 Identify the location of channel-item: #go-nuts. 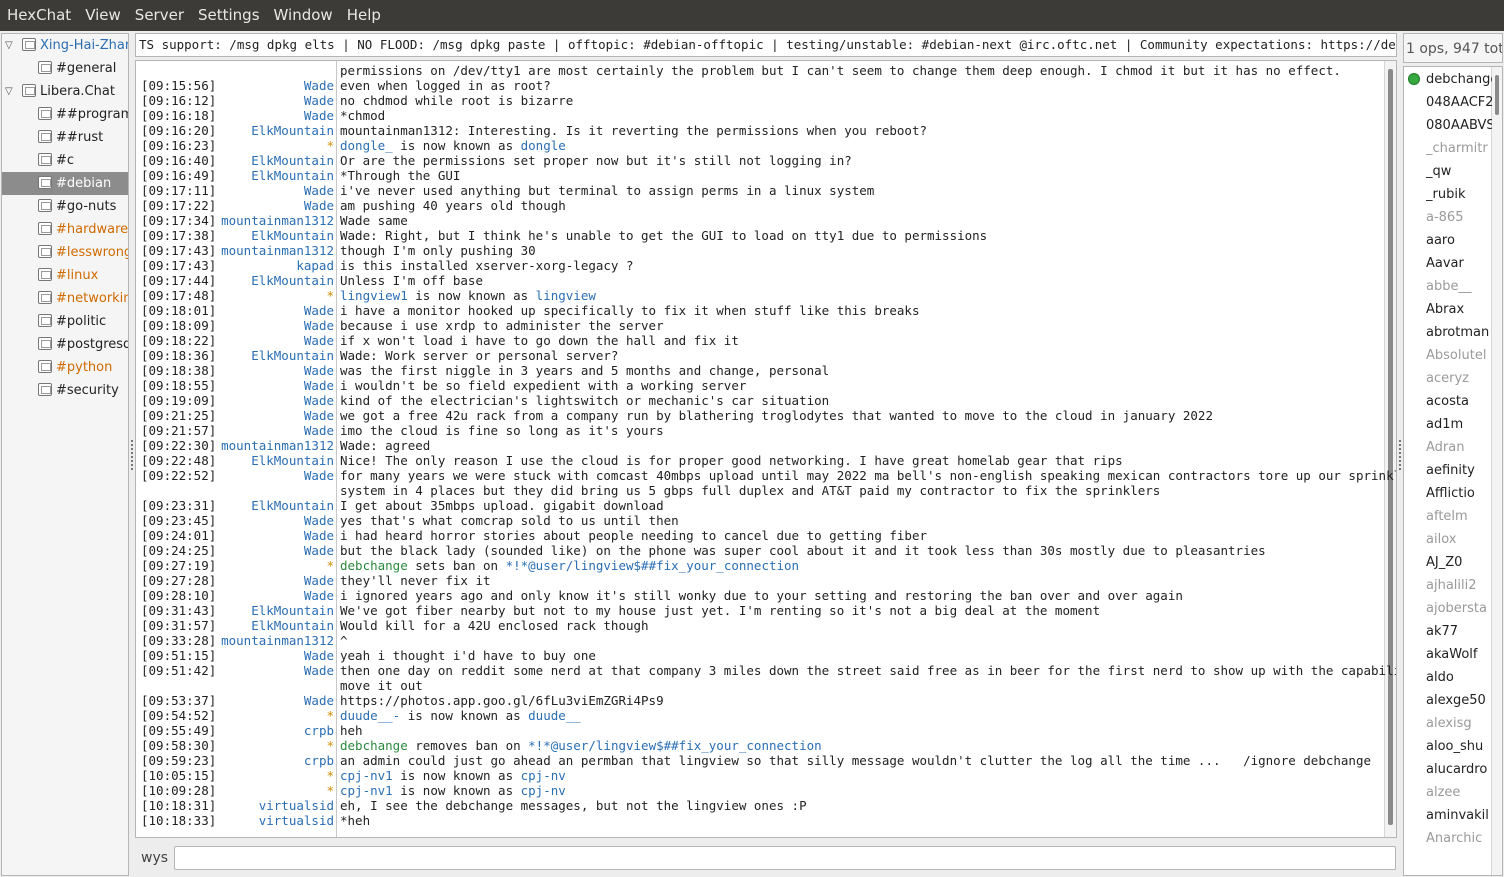
(65, 206).